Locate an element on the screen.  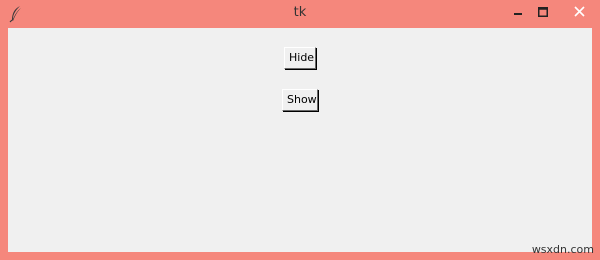
show-button: Show is located at coordinates (300, 100).